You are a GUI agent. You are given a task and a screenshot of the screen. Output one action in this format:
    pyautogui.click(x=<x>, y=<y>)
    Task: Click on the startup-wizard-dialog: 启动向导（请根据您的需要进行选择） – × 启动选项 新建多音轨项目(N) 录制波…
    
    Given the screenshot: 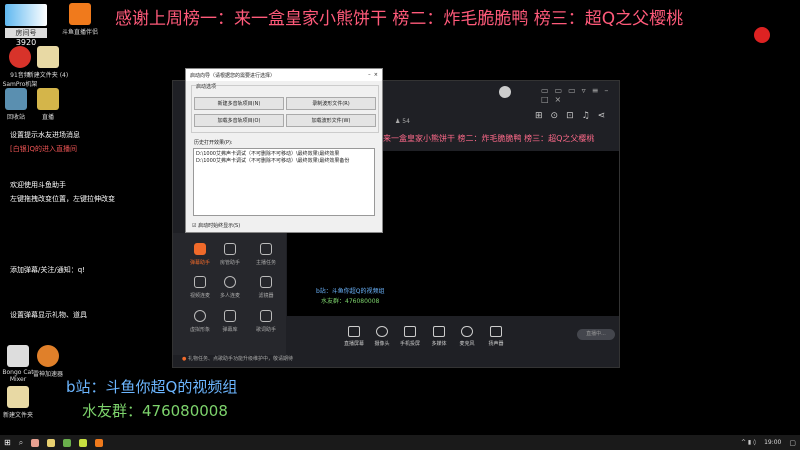 What is the action you would take?
    pyautogui.click(x=284, y=150)
    